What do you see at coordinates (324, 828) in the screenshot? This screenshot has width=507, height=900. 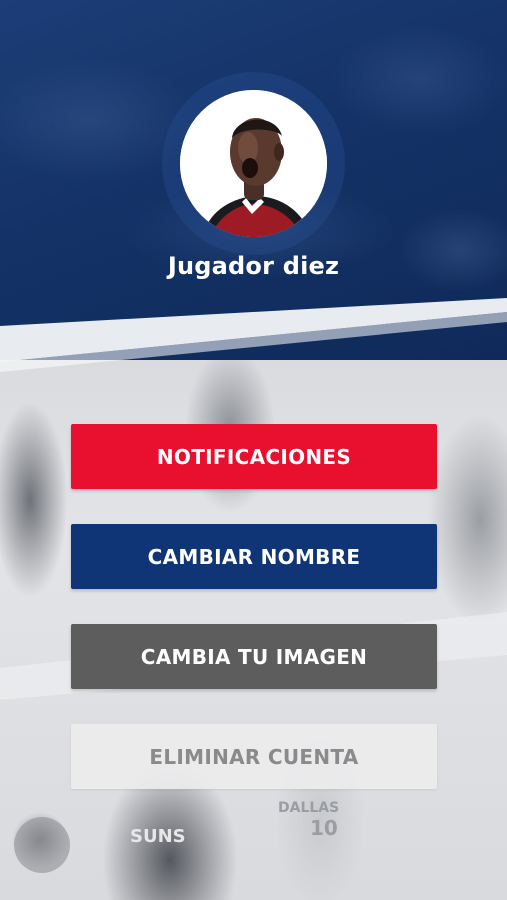 I see `background-jersey-number: 10` at bounding box center [324, 828].